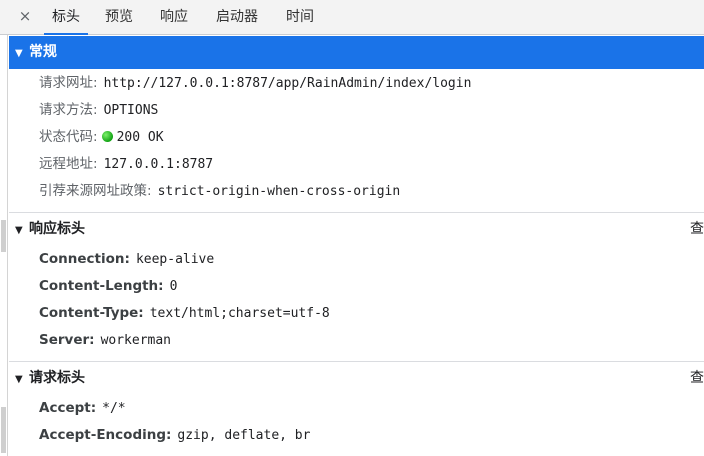 Image resolution: width=704 pixels, height=456 pixels. I want to click on field-label: 引荐来源网址政策:, so click(95, 191).